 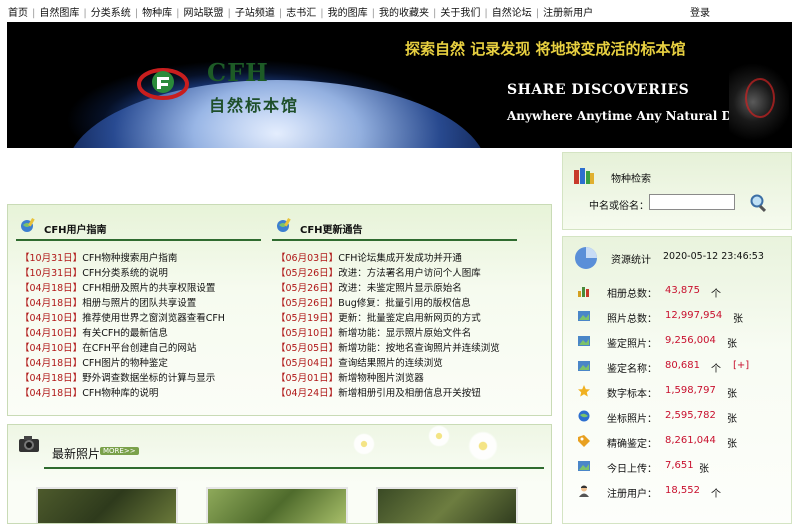 I want to click on item-title: 推荐使用世界之窗浏览器查看CFH, so click(x=153, y=318).